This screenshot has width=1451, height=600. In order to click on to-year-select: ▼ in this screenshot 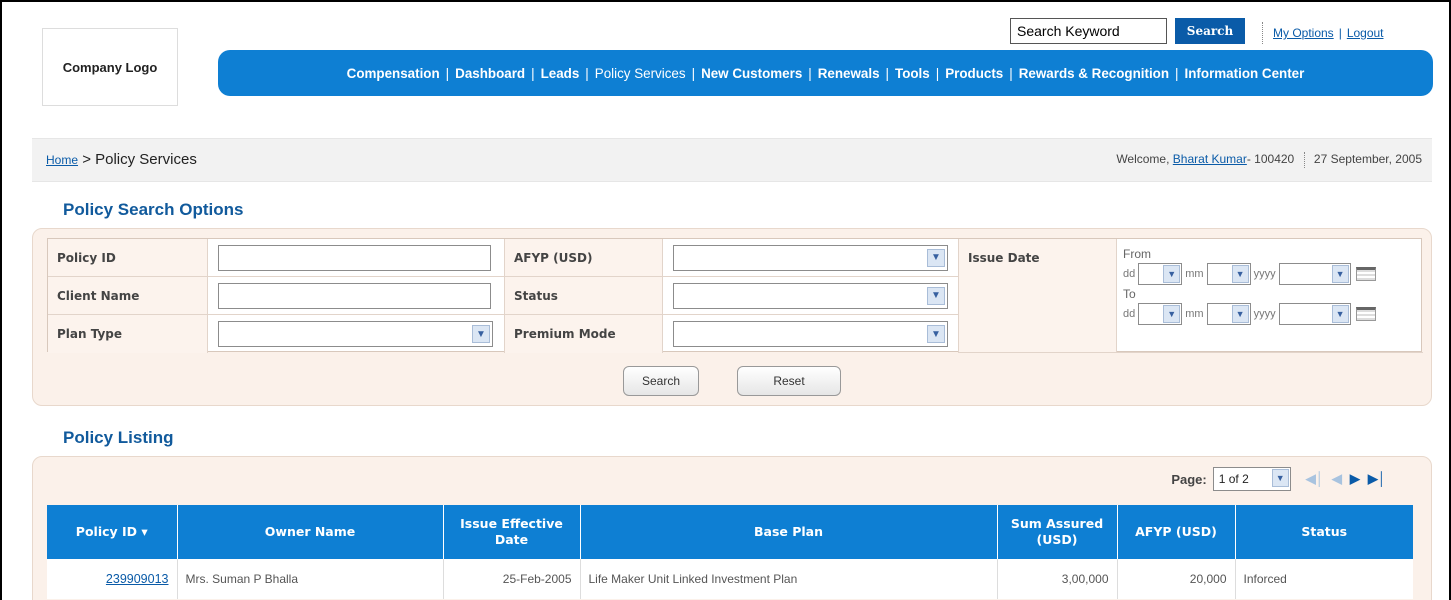, I will do `click(1314, 314)`.